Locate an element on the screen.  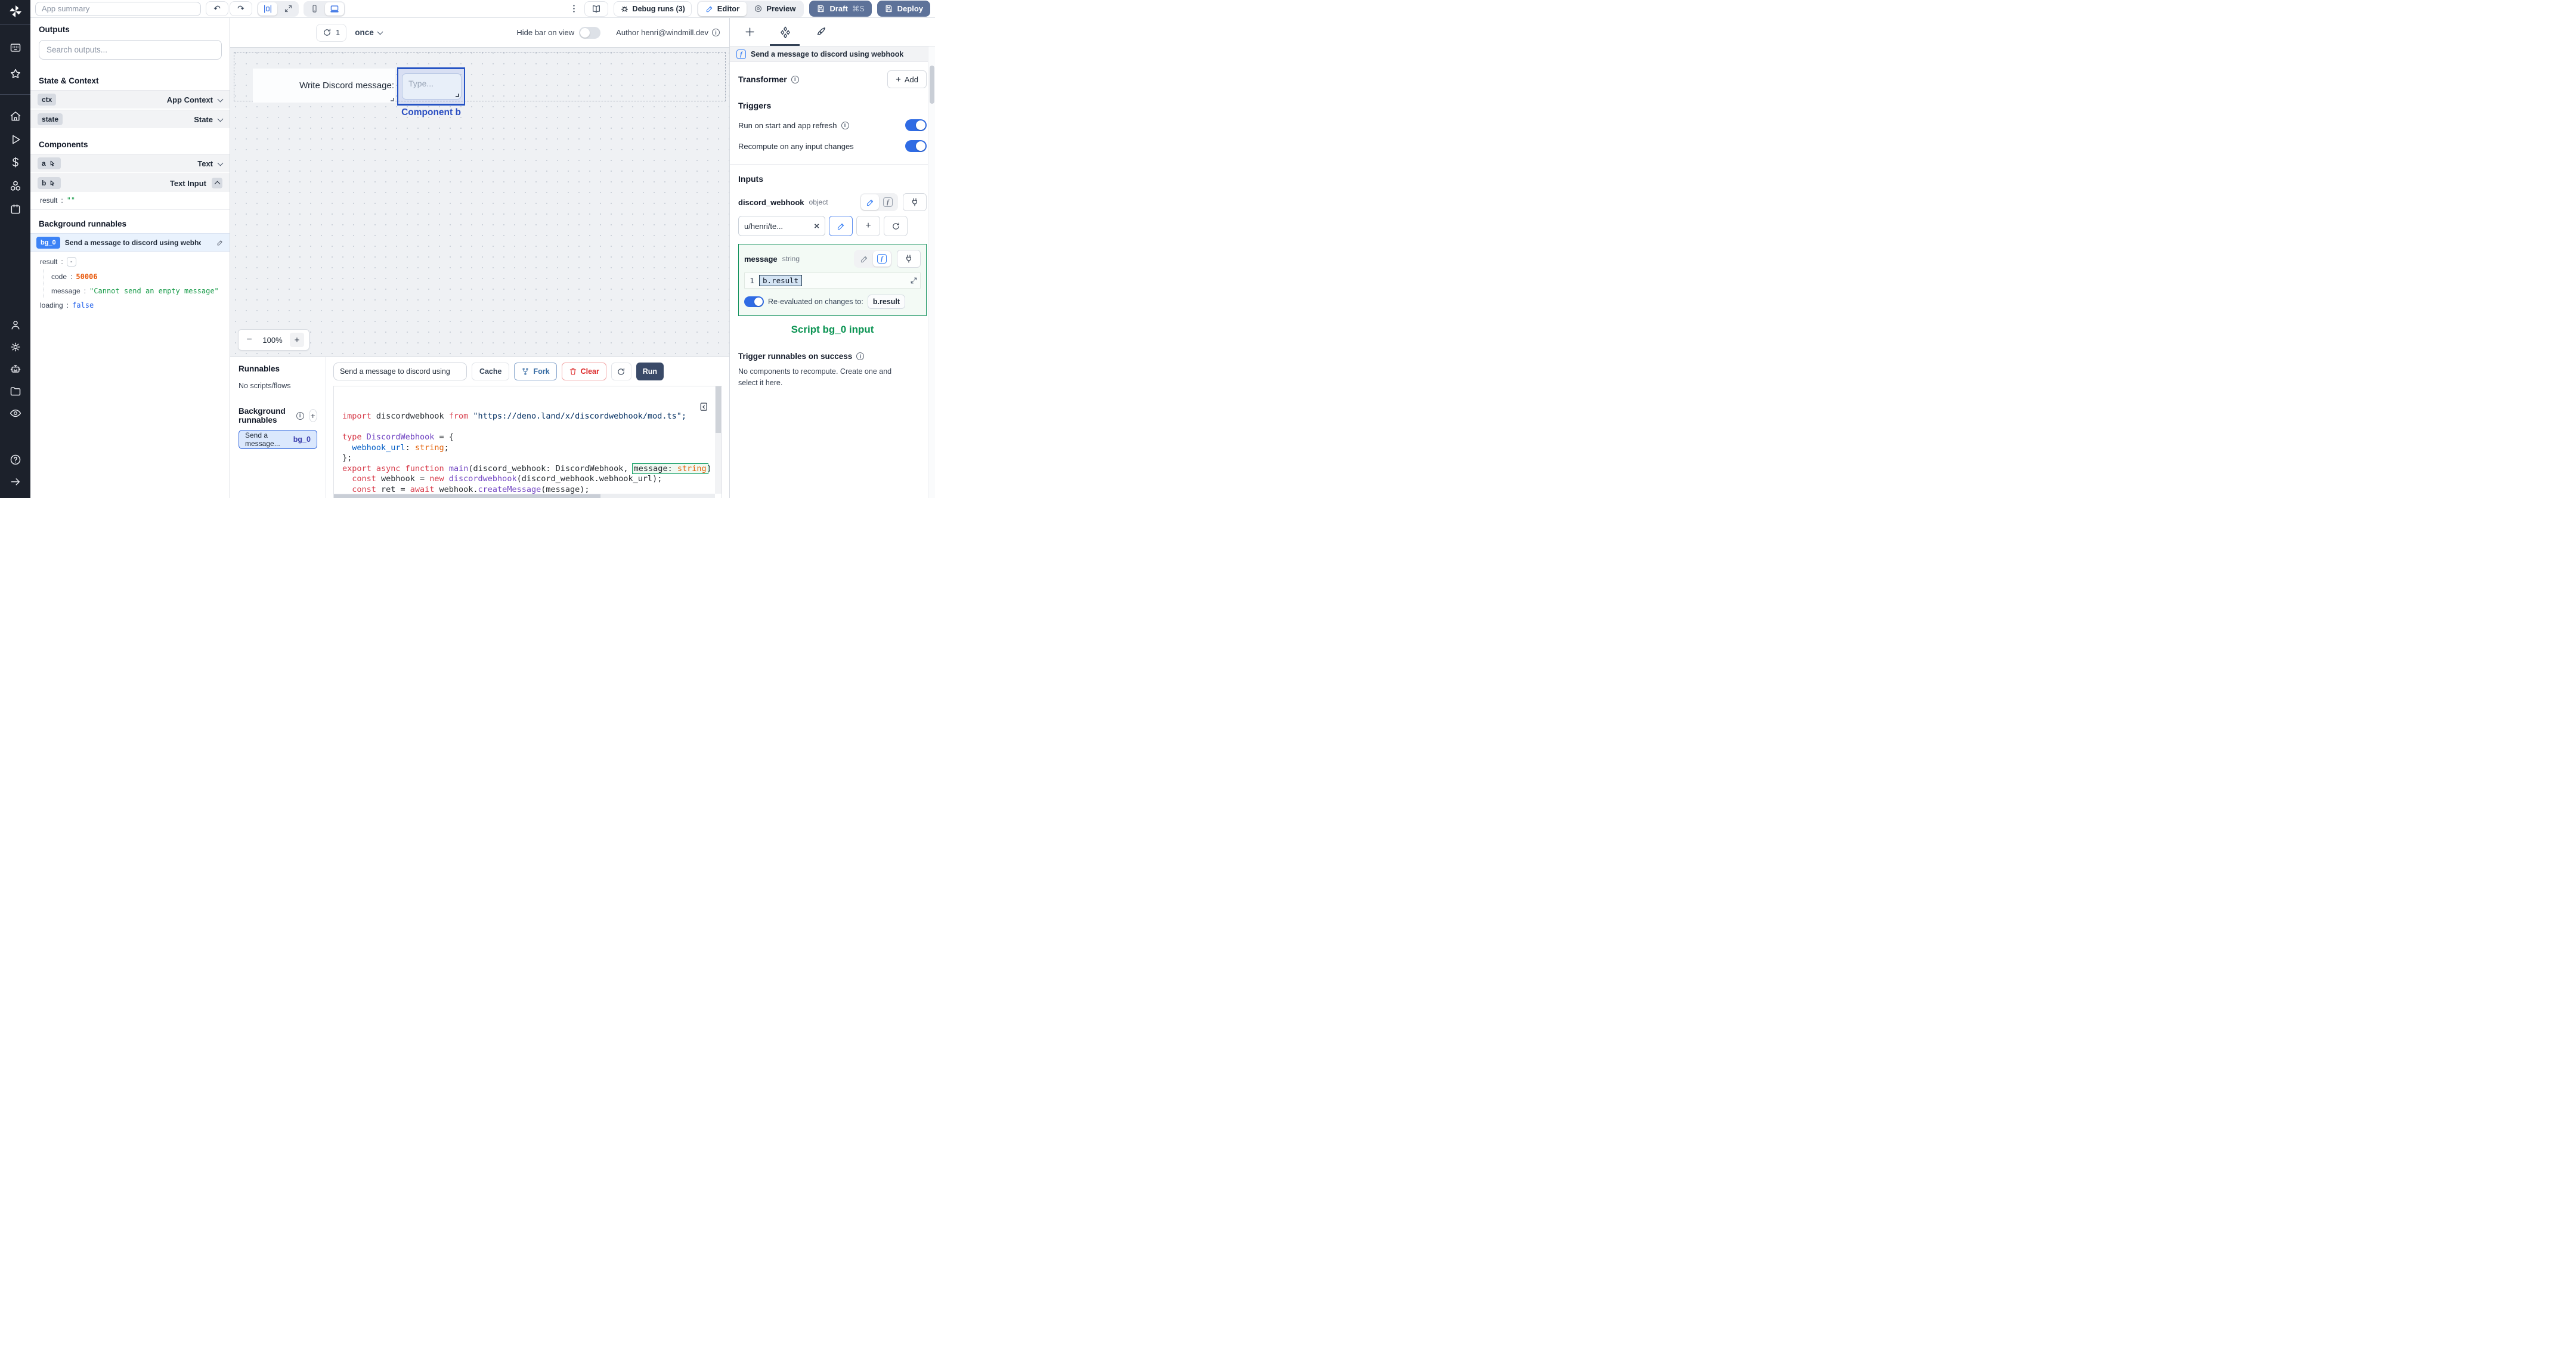
add-background-runnable-button: + is located at coordinates (312, 415).